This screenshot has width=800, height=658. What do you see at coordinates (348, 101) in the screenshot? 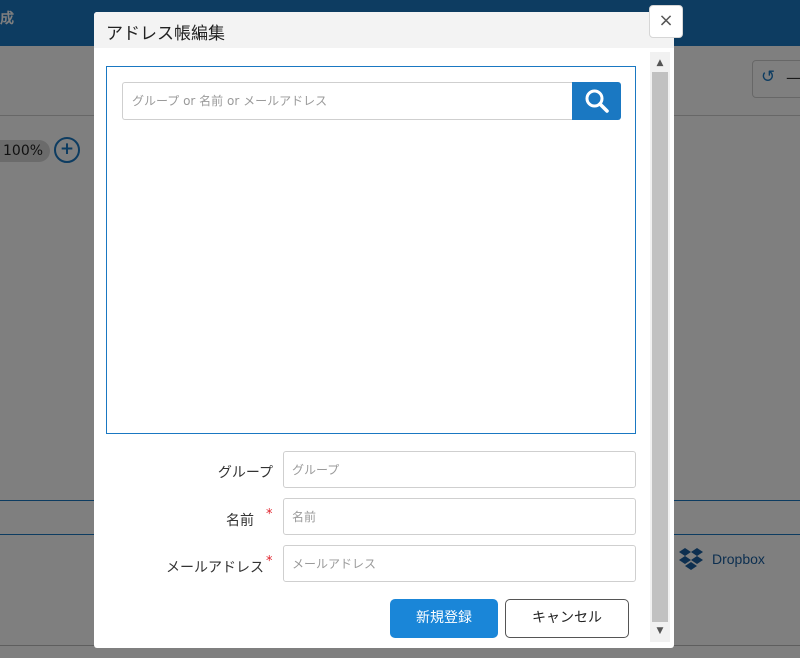
I see `search-input` at bounding box center [348, 101].